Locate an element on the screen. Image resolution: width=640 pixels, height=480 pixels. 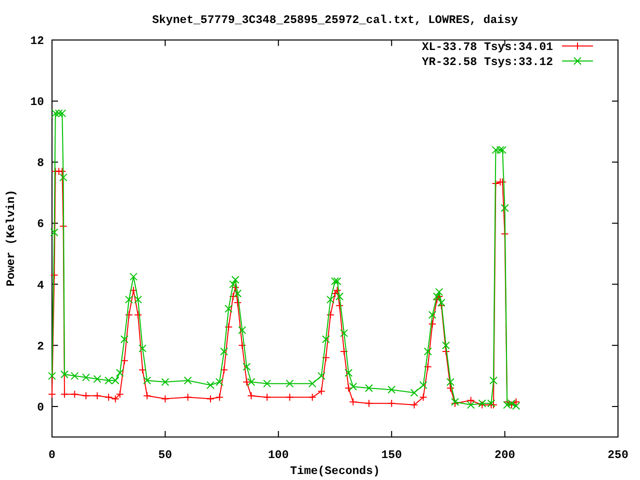
legend-label: XL-33.78 Tsys:34.01 is located at coordinates (487, 47).